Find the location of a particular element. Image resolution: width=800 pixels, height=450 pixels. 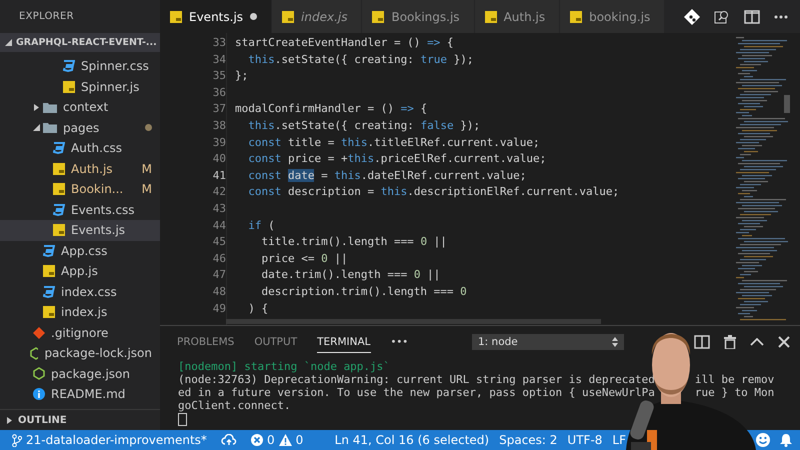

file-item: index.js is located at coordinates (80, 312).